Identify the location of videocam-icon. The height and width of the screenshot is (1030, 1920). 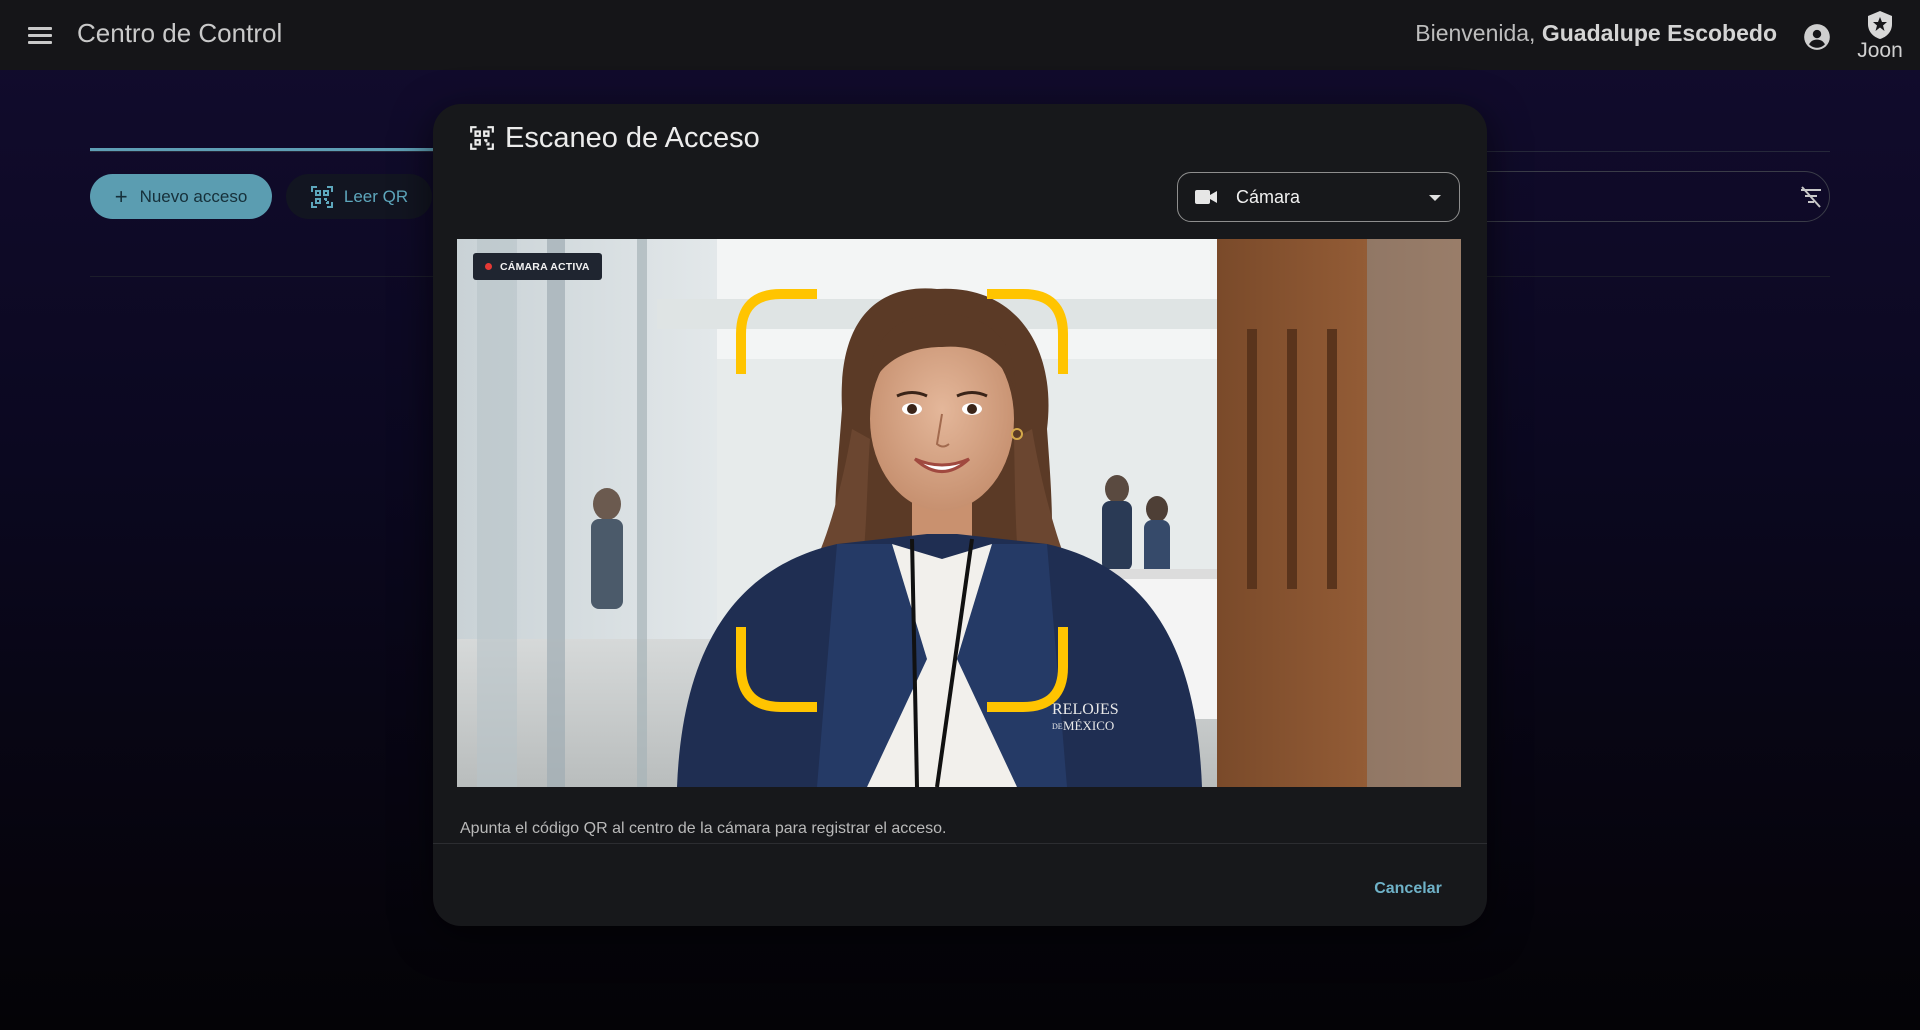
(1206, 197).